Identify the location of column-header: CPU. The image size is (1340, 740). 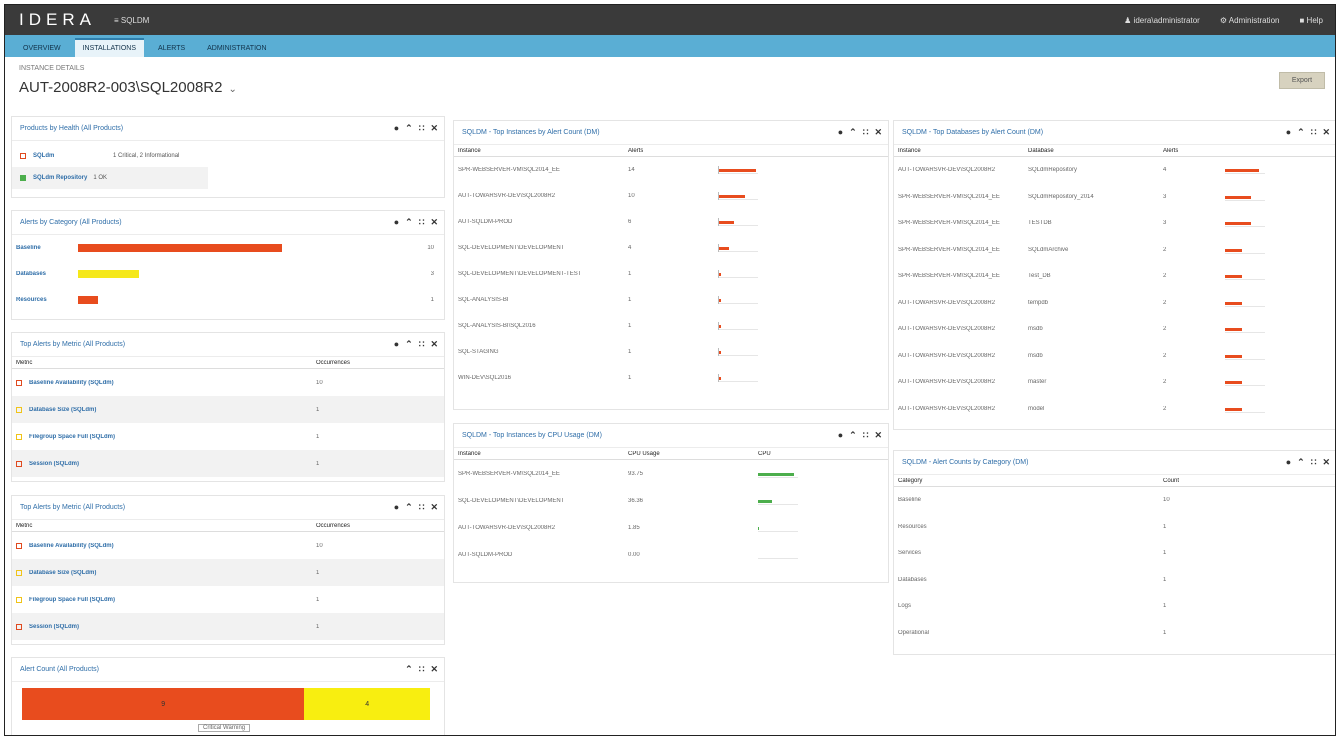
(764, 454).